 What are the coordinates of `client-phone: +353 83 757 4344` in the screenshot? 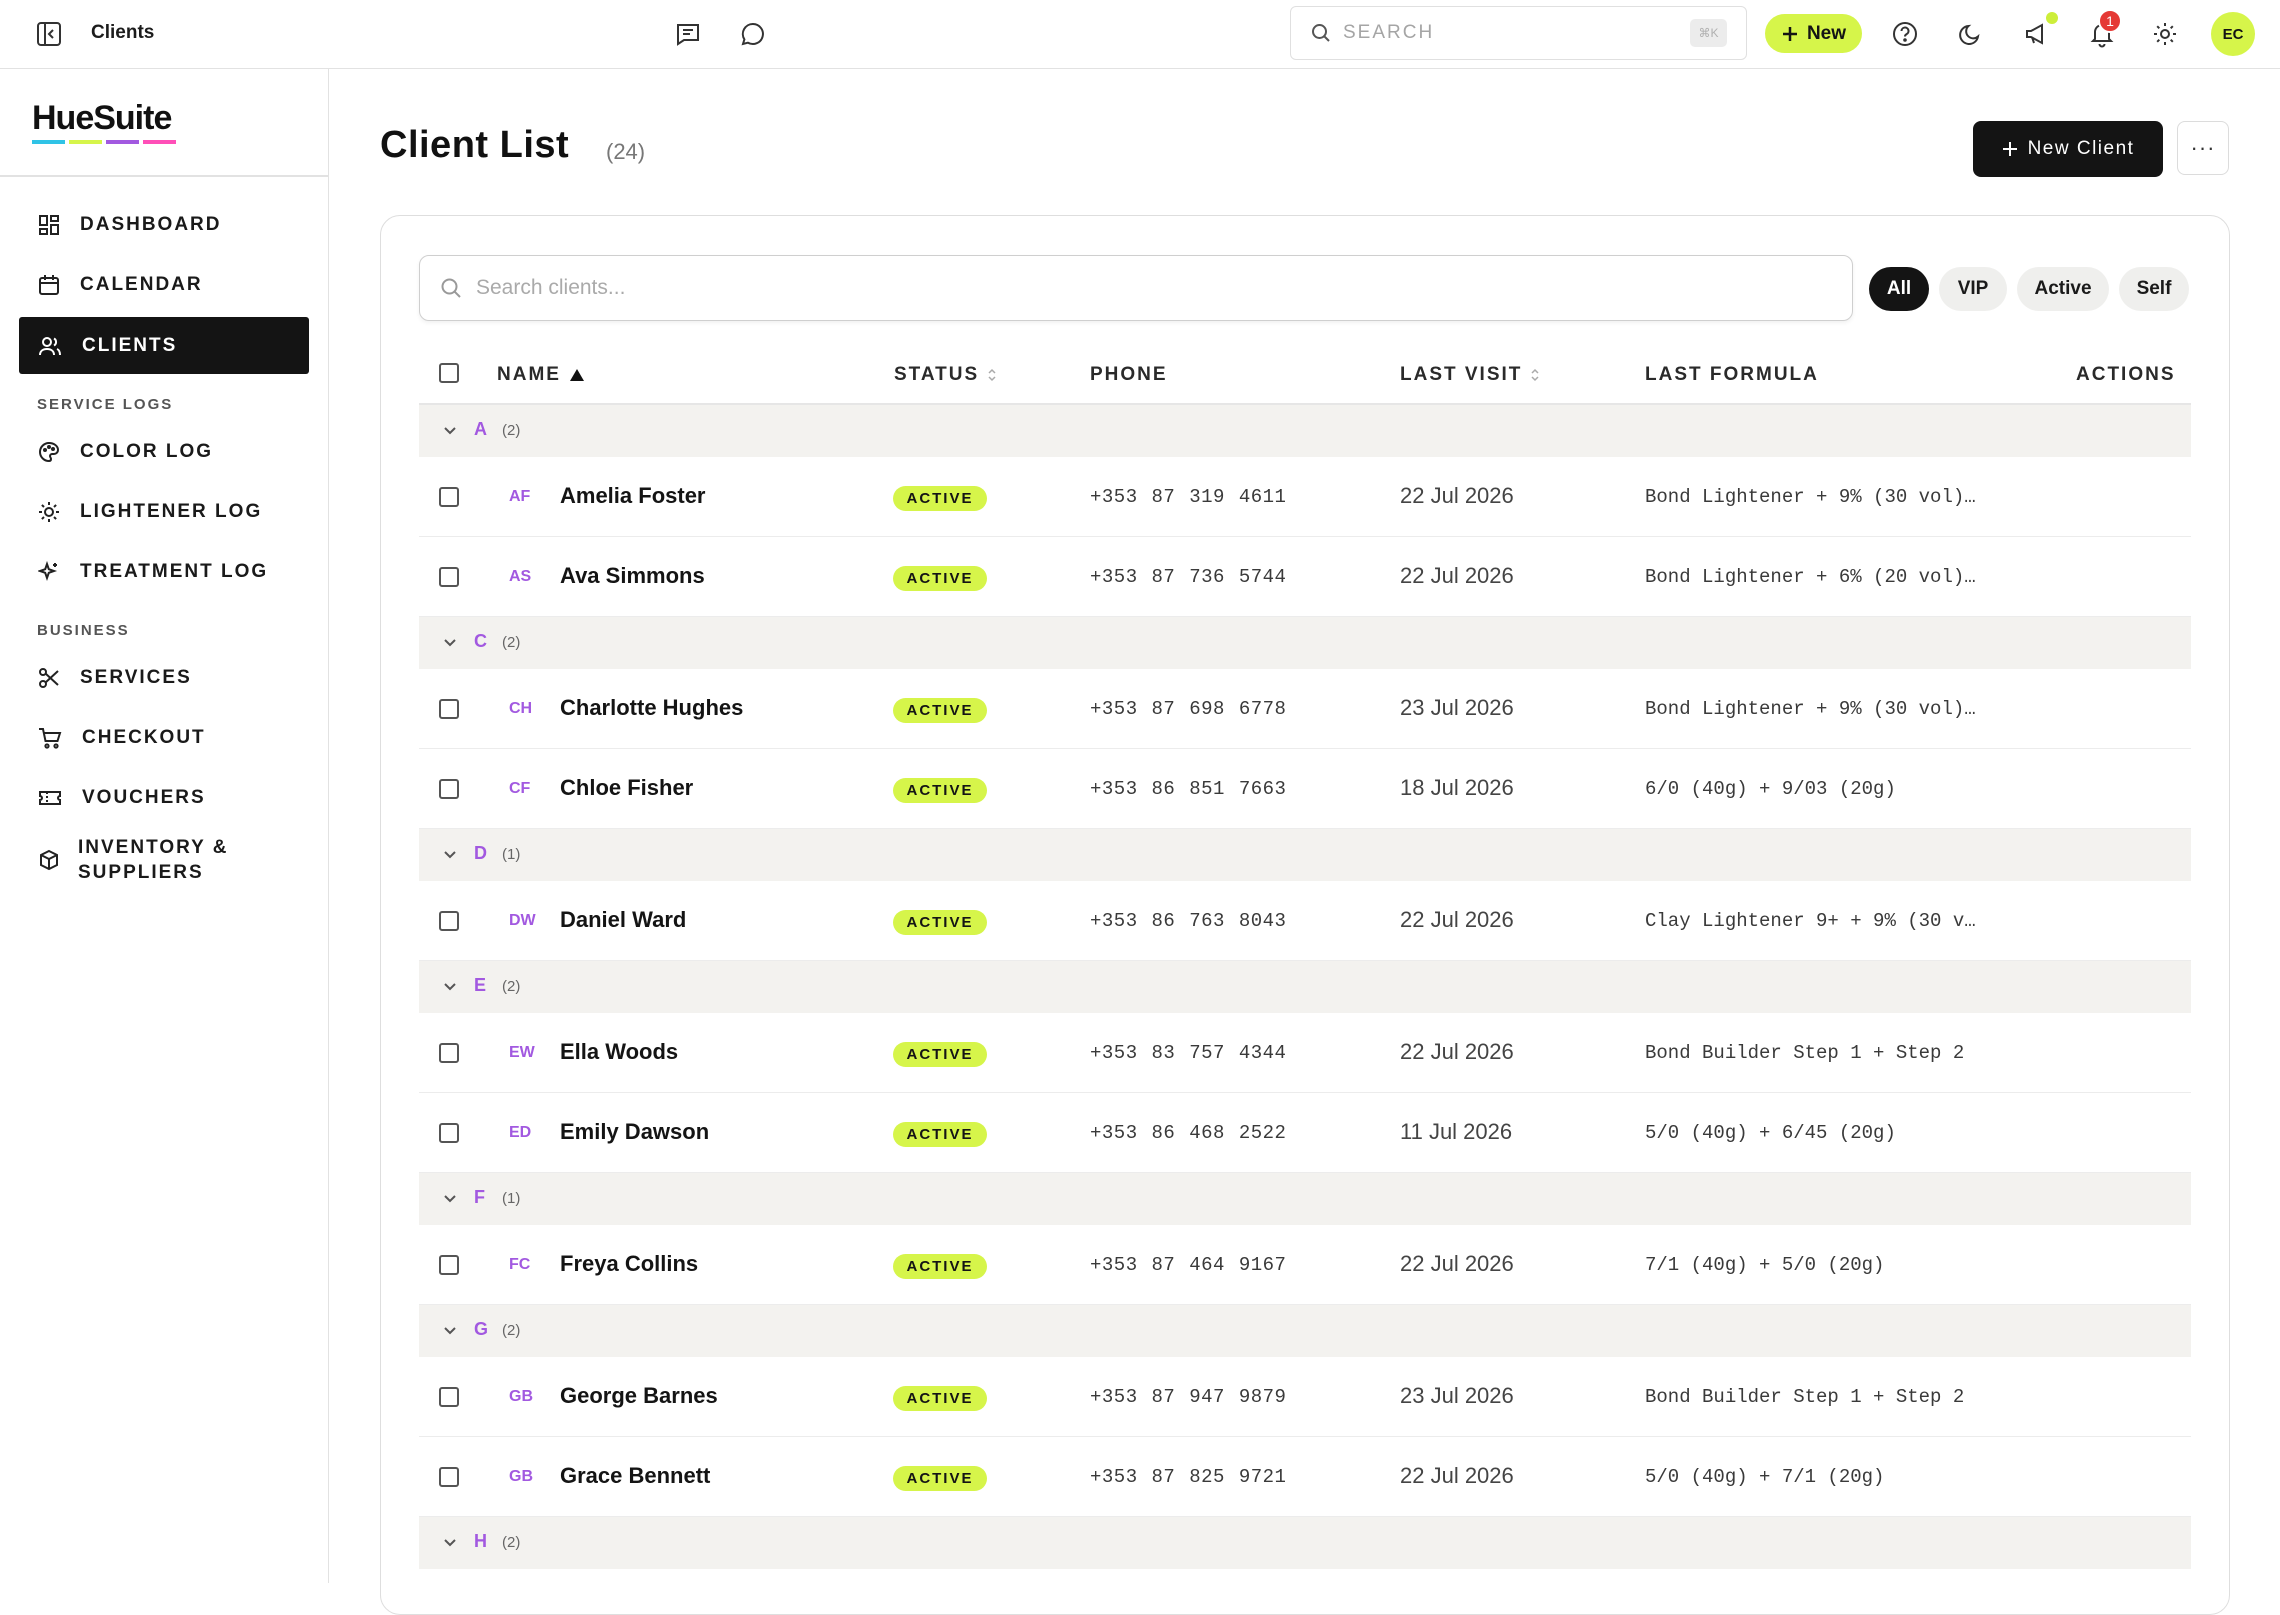 It's located at (1188, 1053).